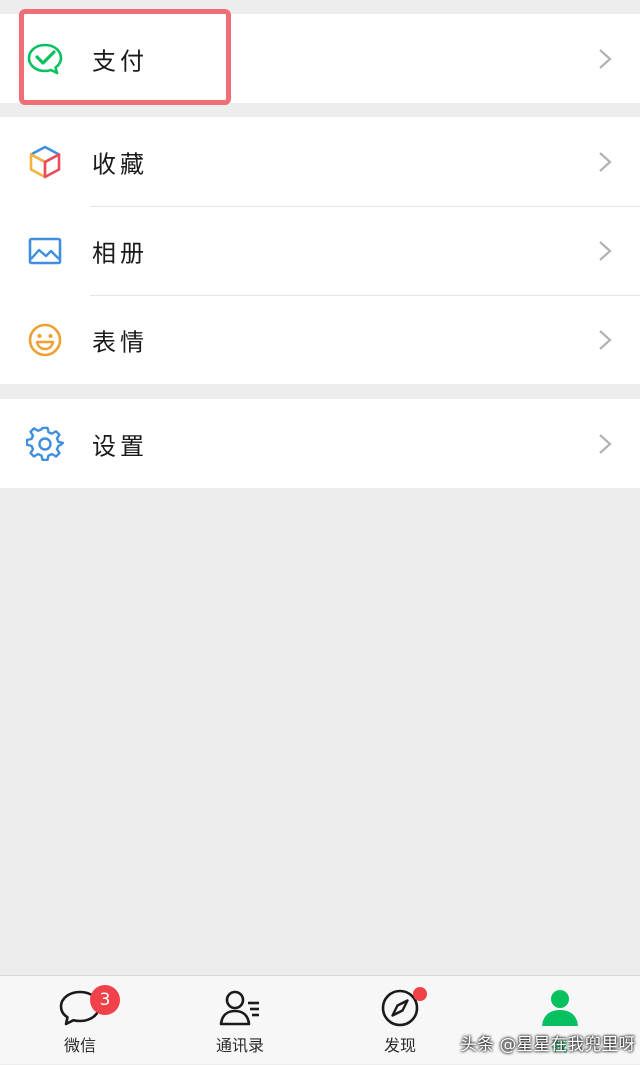  Describe the element at coordinates (548, 1045) in the screenshot. I see `watermark: 头条 @星星在我兜里呀` at that location.